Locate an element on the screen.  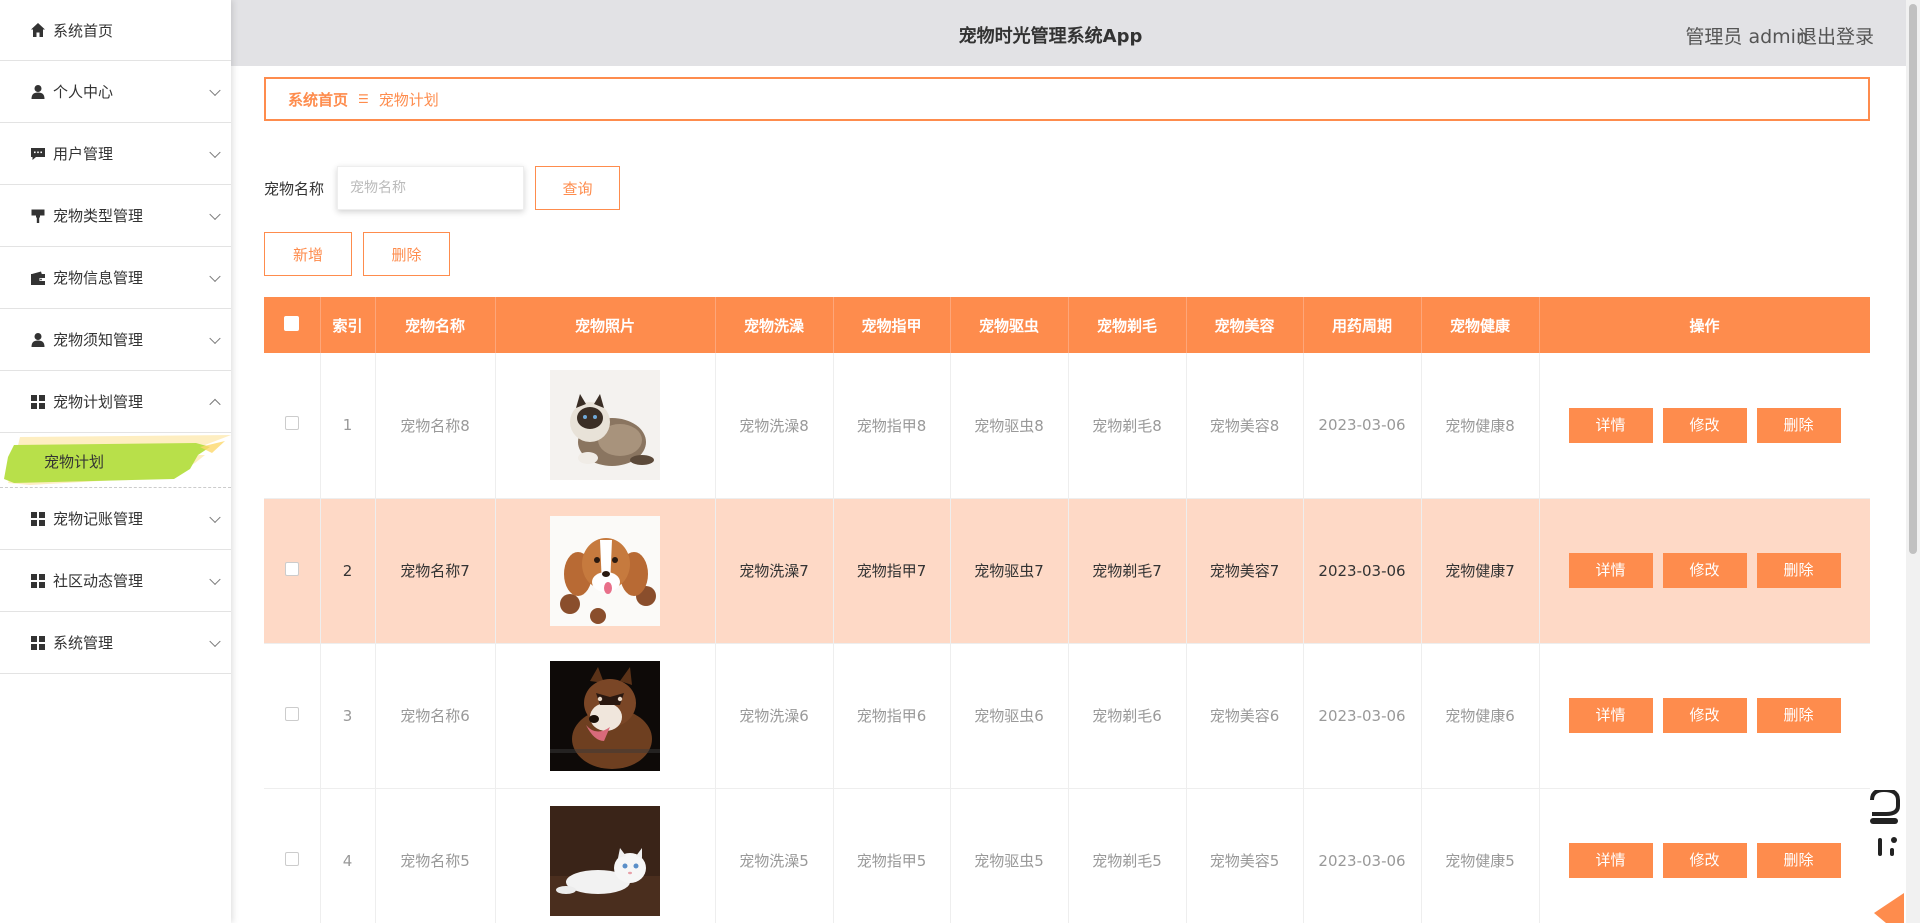
cell-bath: 宠物洗澡5 is located at coordinates (774, 855).